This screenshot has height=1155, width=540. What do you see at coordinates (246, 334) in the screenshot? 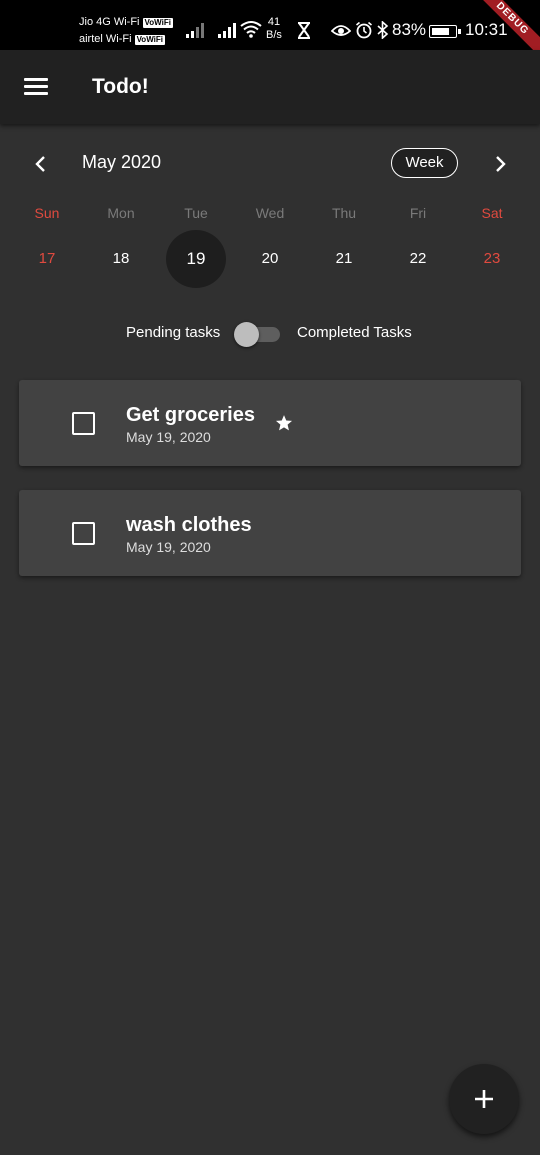
I see `switch-thumb` at bounding box center [246, 334].